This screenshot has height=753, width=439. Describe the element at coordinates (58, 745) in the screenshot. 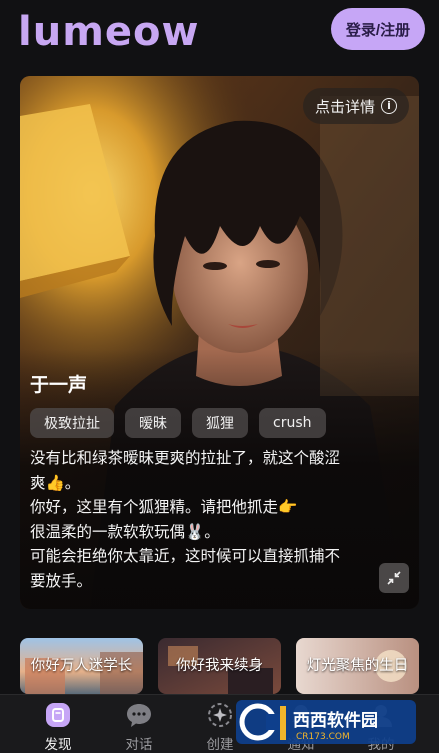

I see `nav-label: 发现` at that location.